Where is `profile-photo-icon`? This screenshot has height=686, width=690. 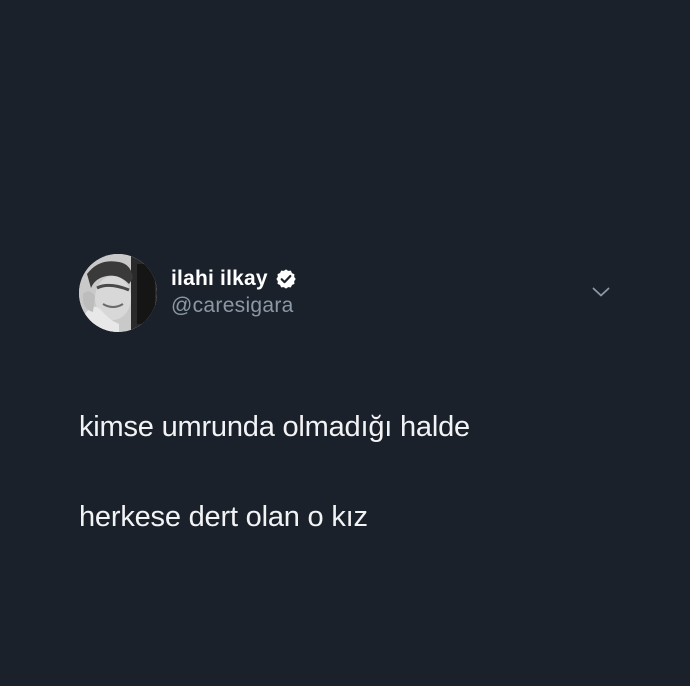 profile-photo-icon is located at coordinates (118, 293).